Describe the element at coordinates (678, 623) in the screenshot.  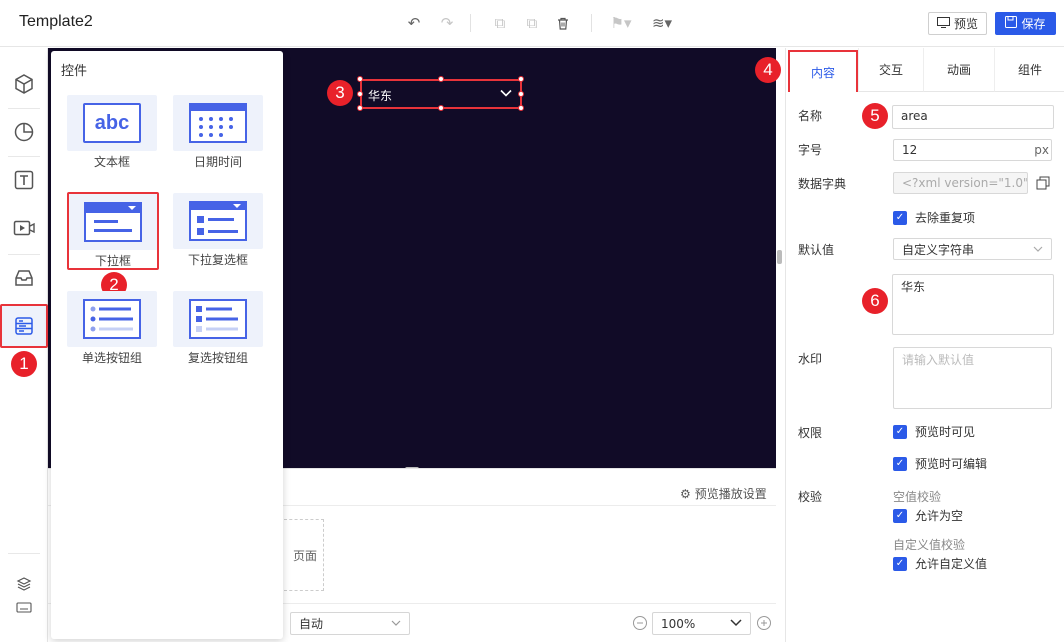
I see `zoom-value: 100%` at that location.